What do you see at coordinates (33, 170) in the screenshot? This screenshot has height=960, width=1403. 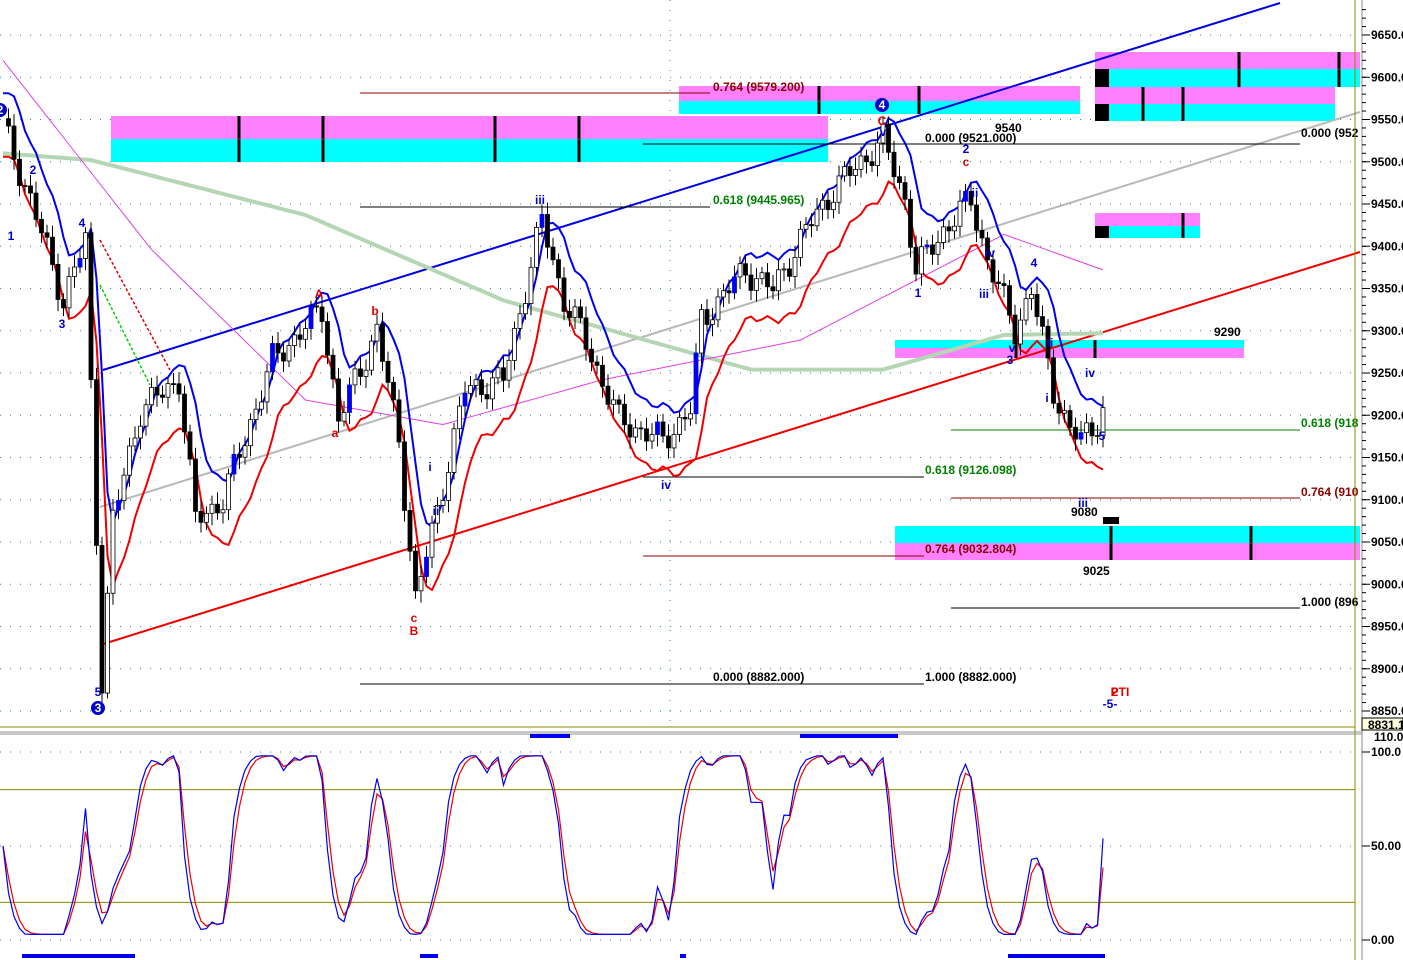 I see `wave-label: 2` at bounding box center [33, 170].